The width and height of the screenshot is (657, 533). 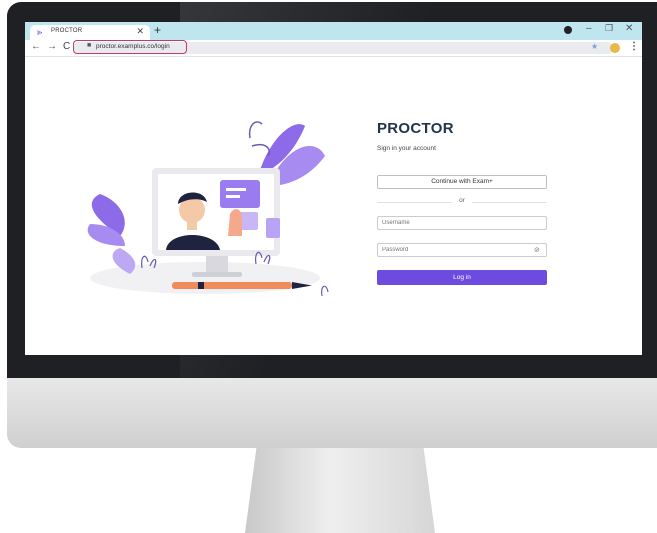 What do you see at coordinates (192, 226) in the screenshot?
I see `person-collar` at bounding box center [192, 226].